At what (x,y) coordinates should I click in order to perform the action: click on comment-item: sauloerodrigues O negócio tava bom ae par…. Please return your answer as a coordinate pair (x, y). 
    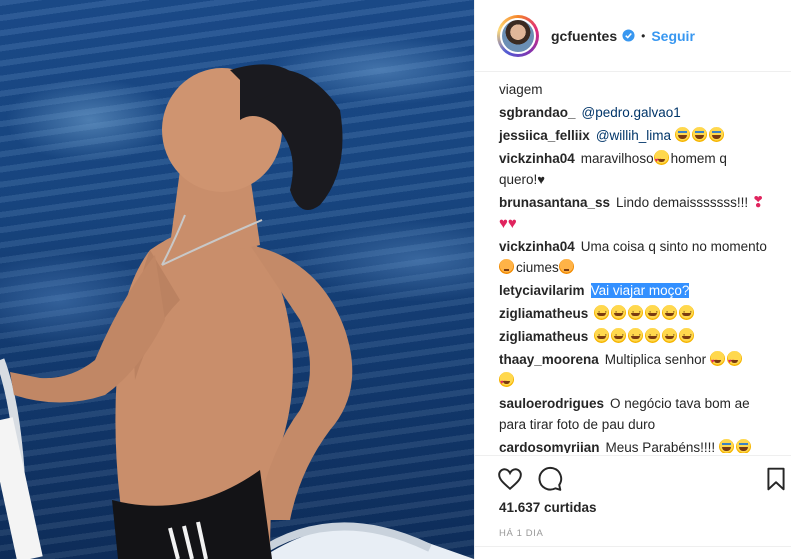
    Looking at the image, I should click on (633, 414).